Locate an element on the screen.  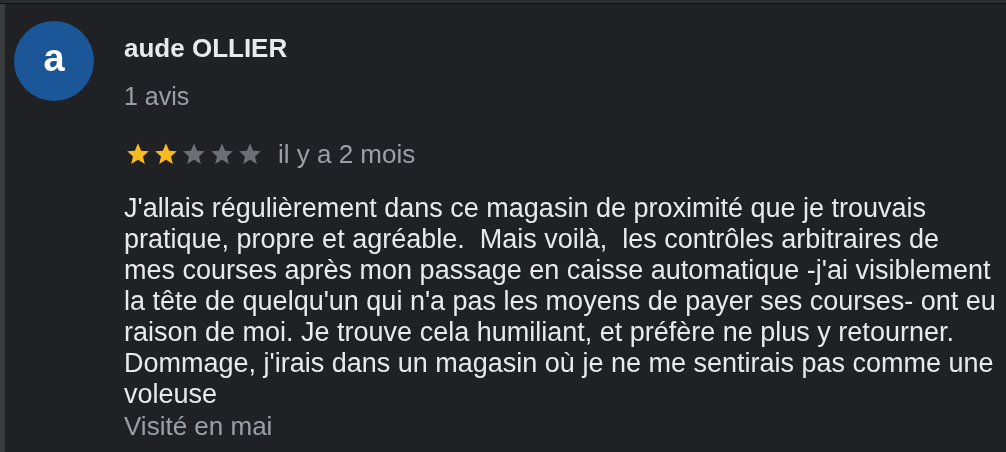
review-count: 1 avis is located at coordinates (157, 96).